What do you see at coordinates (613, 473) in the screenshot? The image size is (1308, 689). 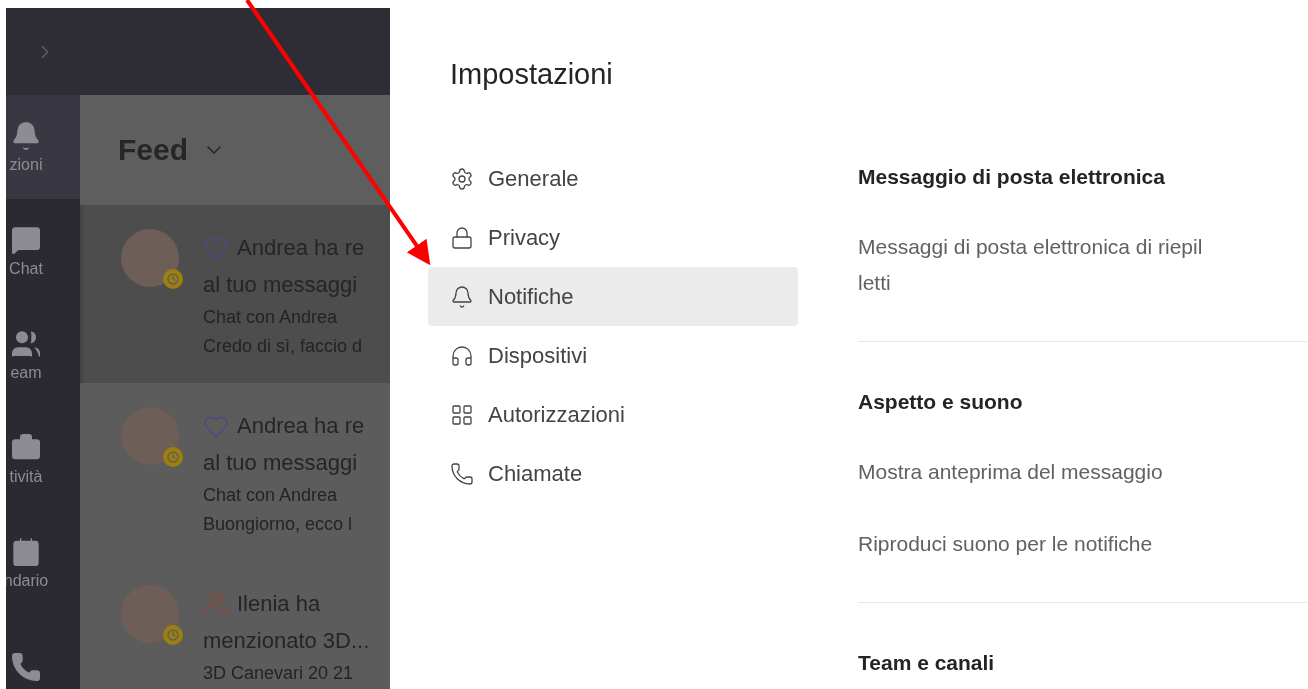 I see `settings-nav-item: Chiamate` at bounding box center [613, 473].